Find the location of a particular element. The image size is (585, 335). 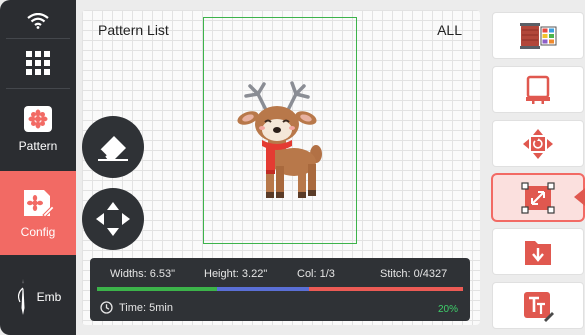

erase-button is located at coordinates (113, 147).